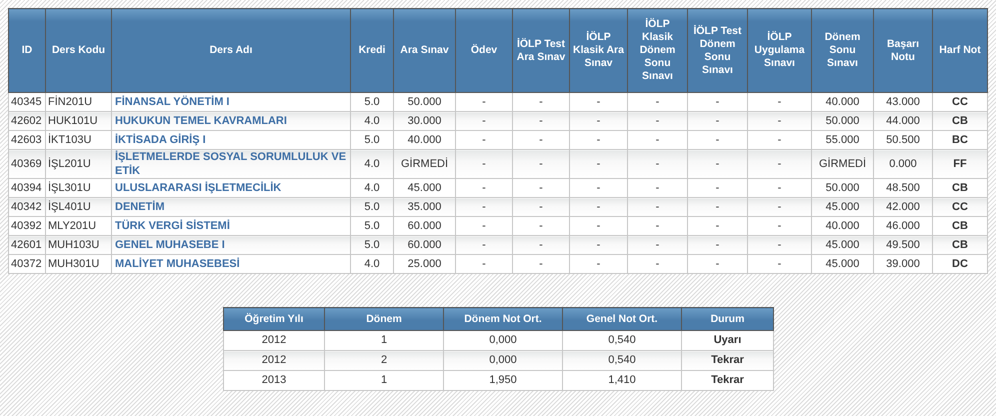 The width and height of the screenshot is (996, 416). What do you see at coordinates (622, 380) in the screenshot?
I see `table-cell: 1,410` at bounding box center [622, 380].